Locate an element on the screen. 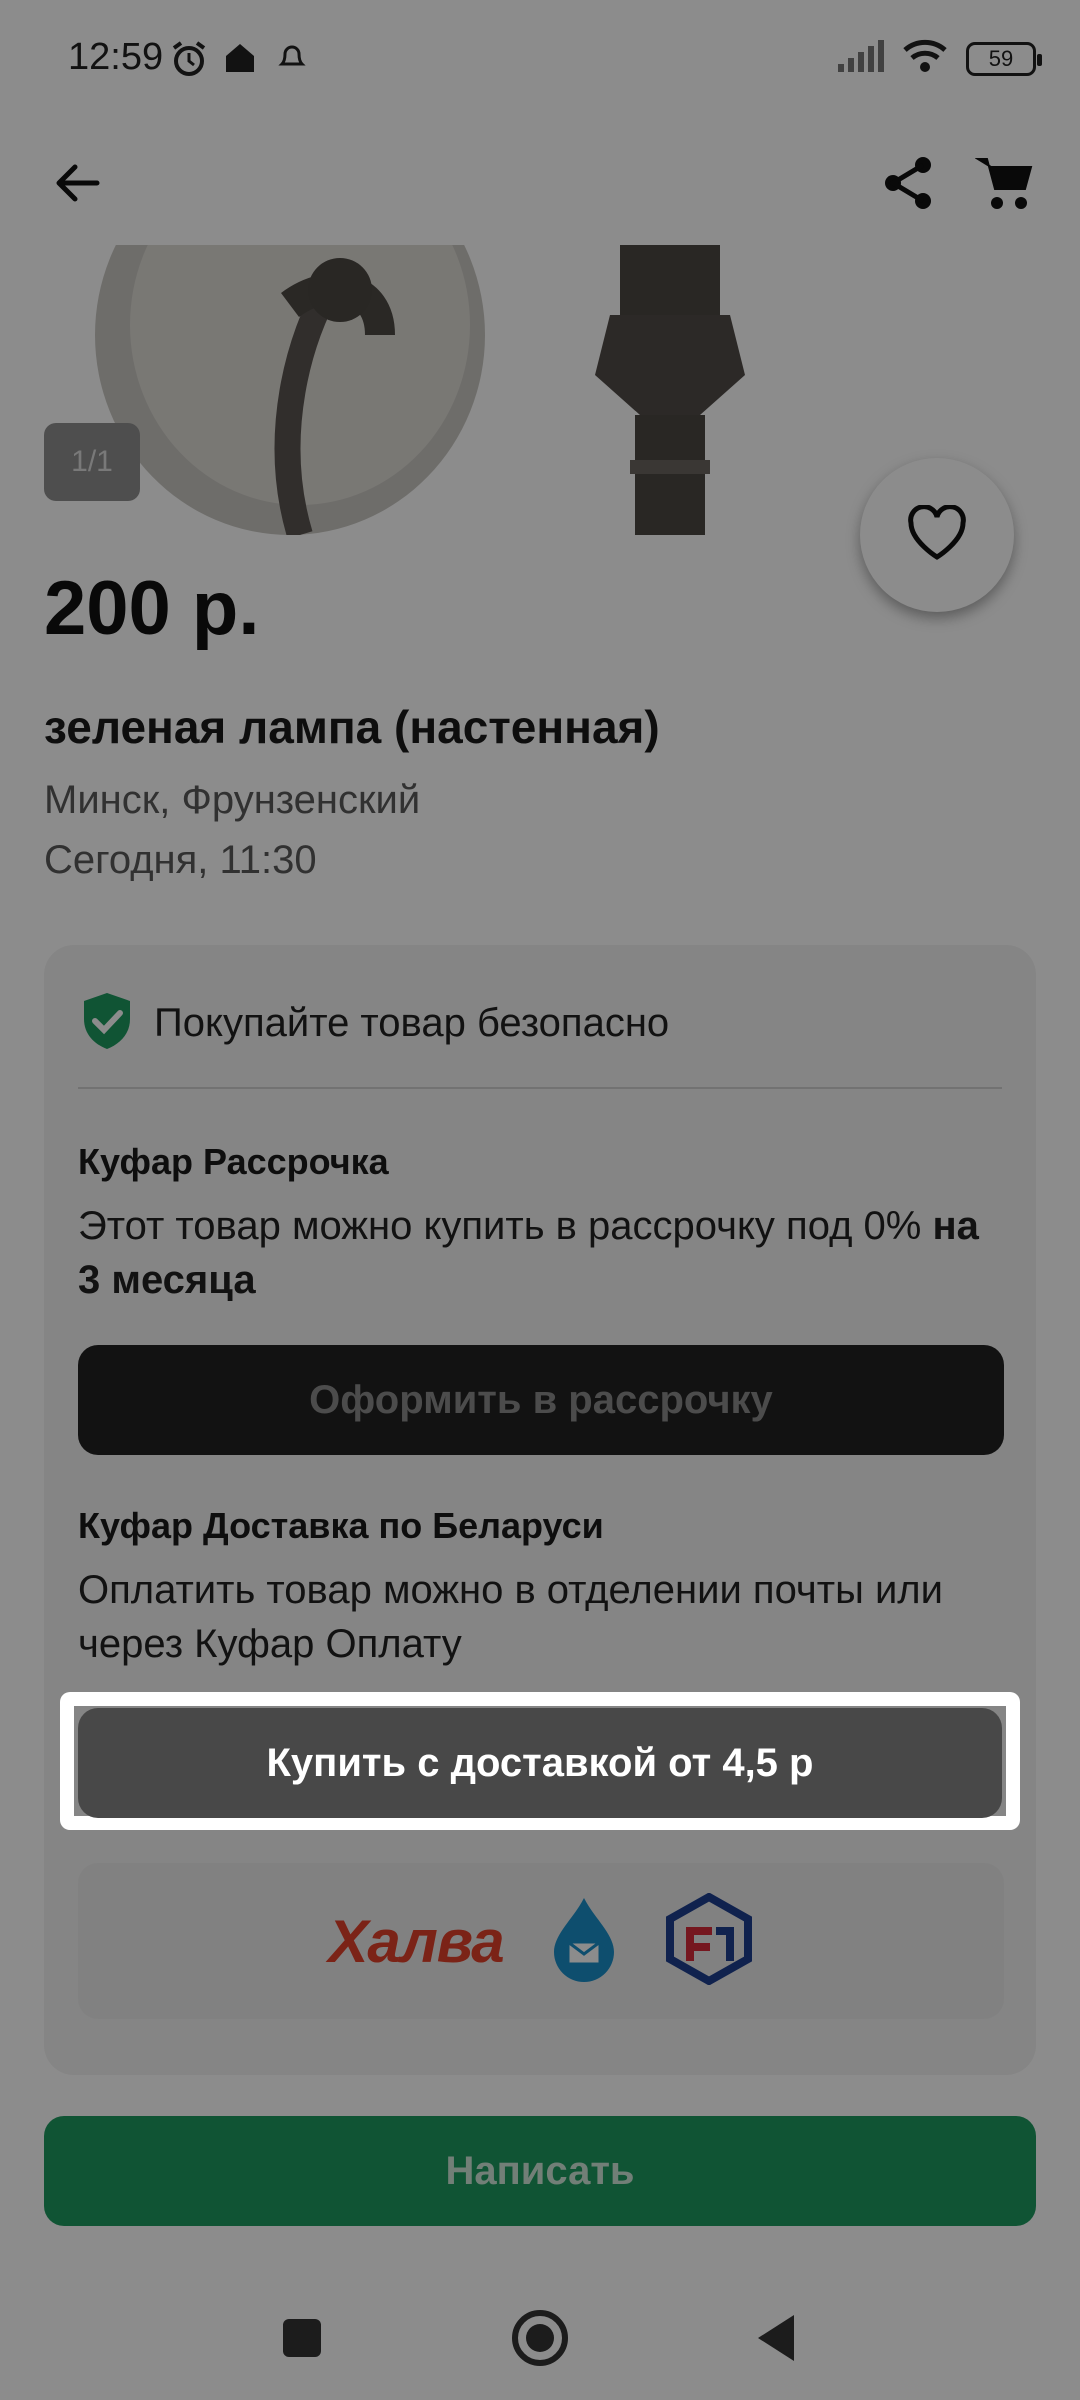  ep-logo-icon is located at coordinates (709, 1940).